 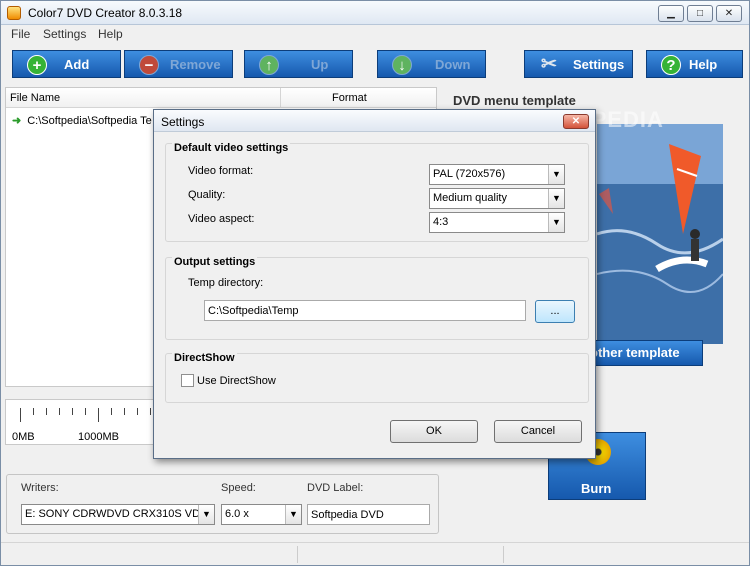 I want to click on video-aspect-label: Video aspect:, so click(x=221, y=219).